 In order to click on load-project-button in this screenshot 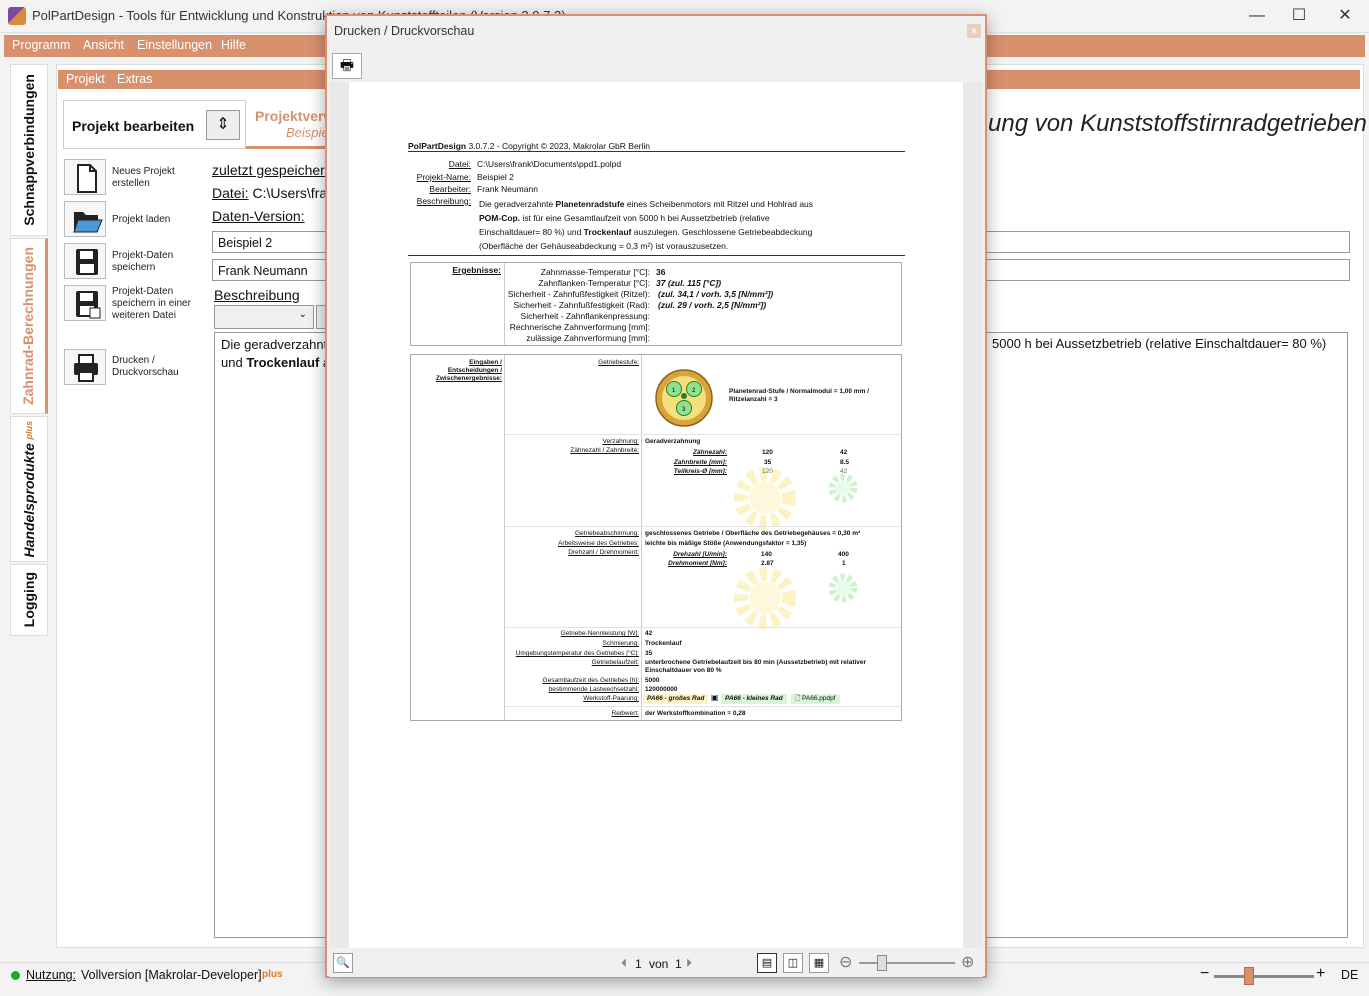, I will do `click(85, 219)`.